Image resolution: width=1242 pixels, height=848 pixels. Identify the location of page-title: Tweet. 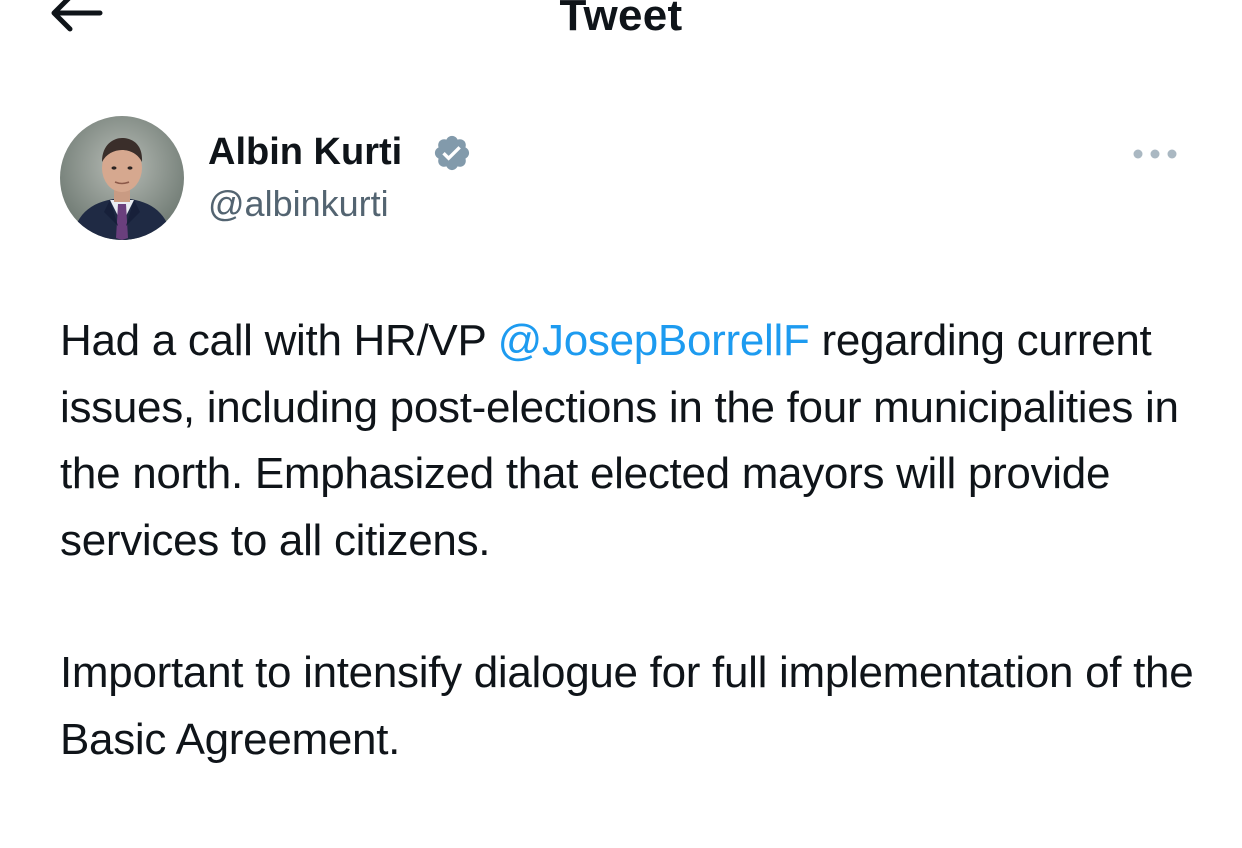
(621, 20).